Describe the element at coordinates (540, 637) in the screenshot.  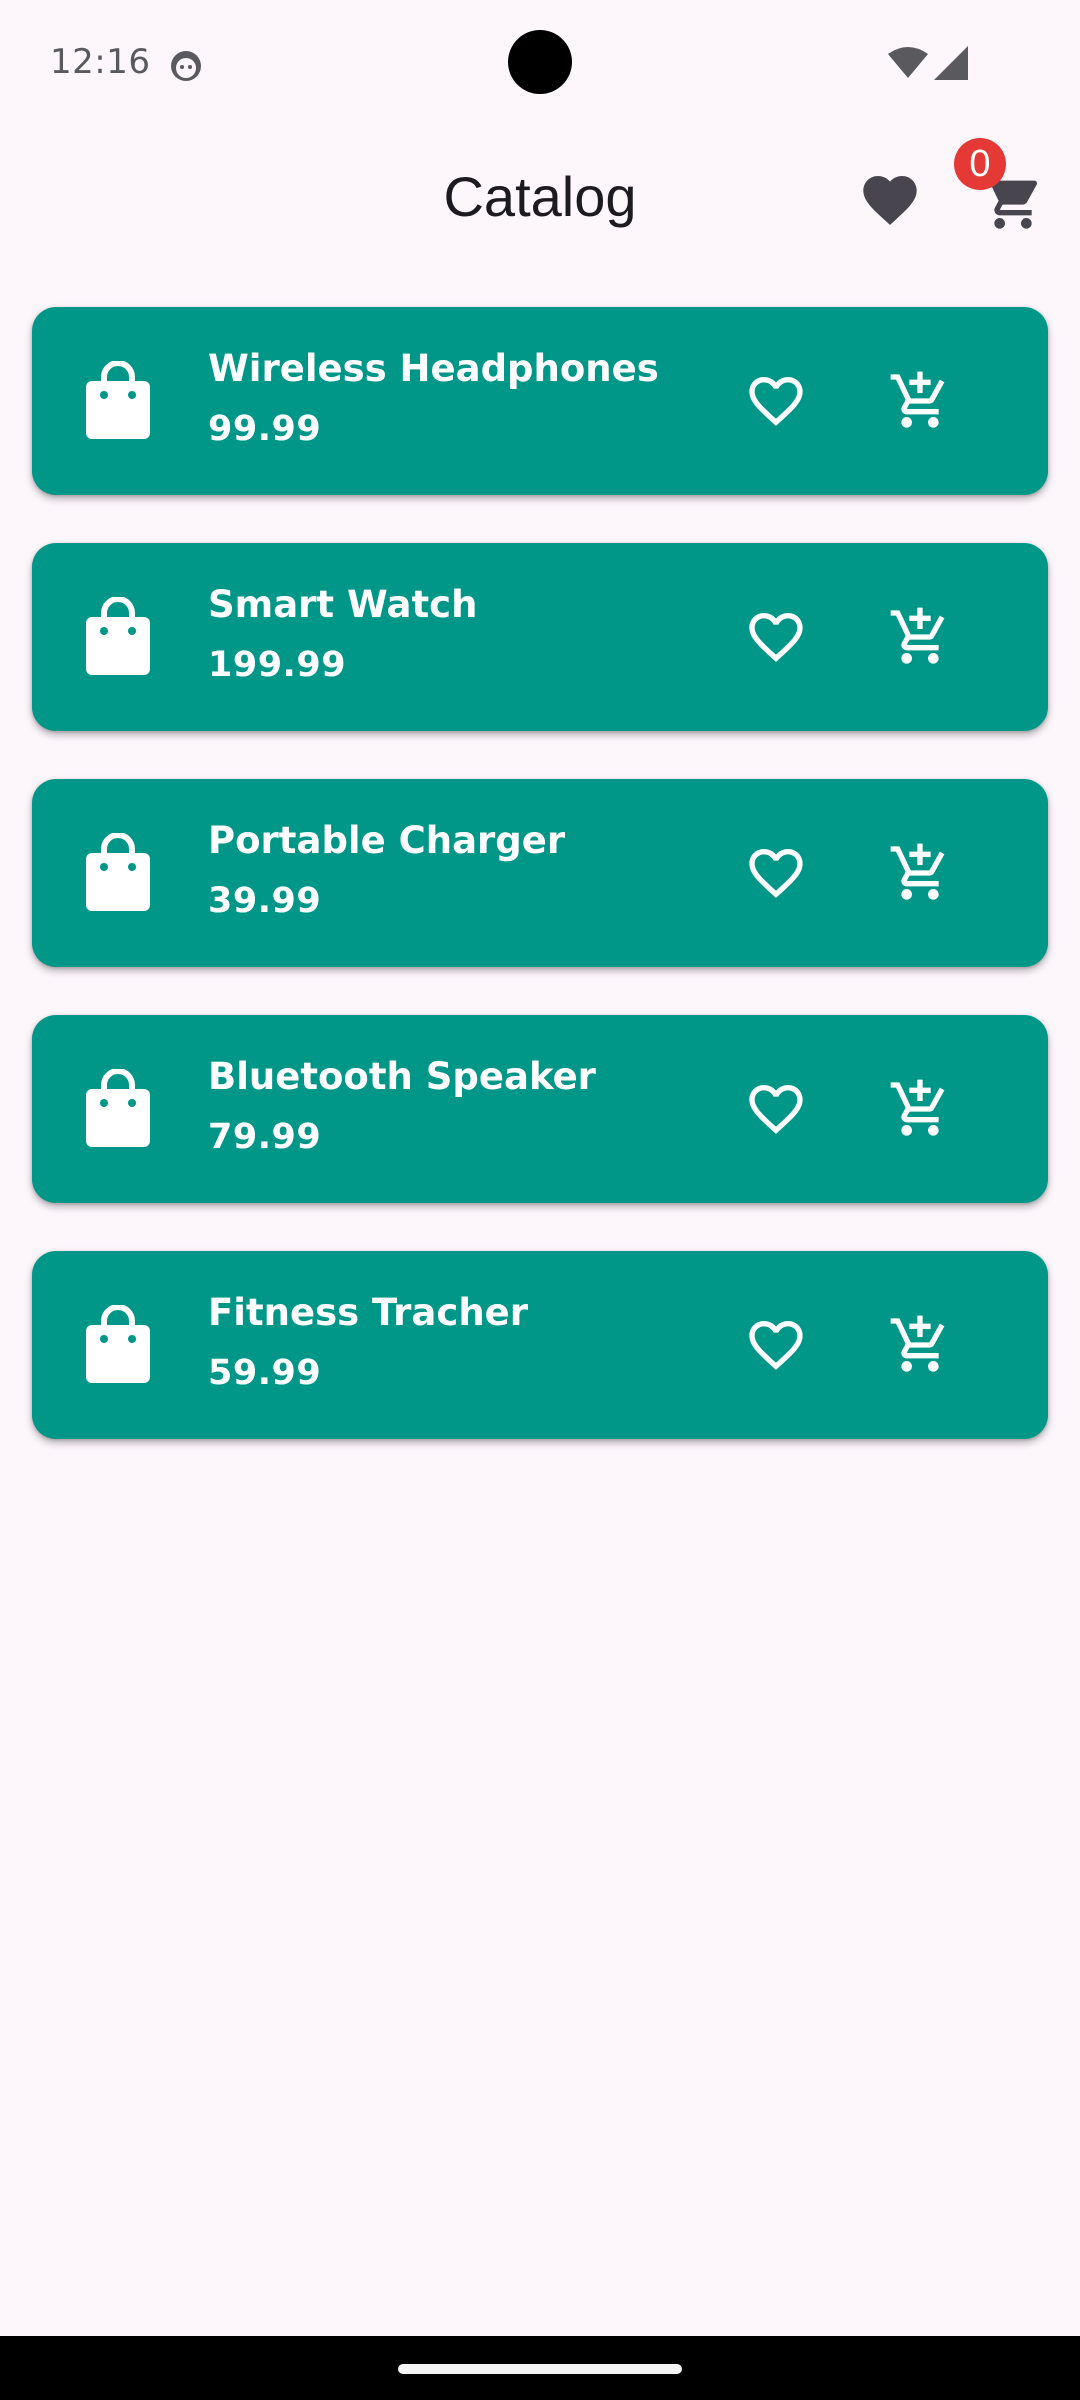
I see `product-card: Smart Watch 199.99` at that location.